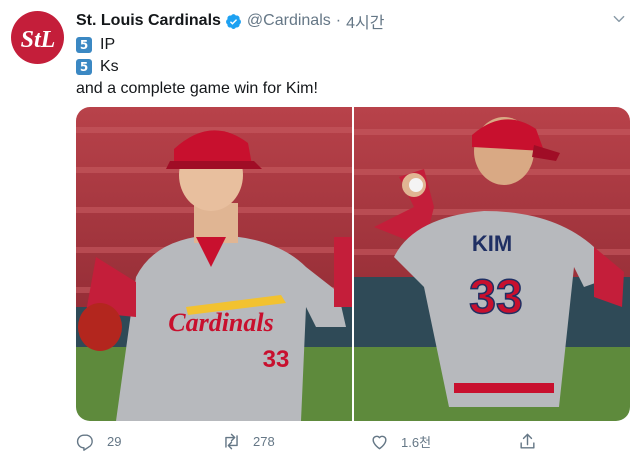  What do you see at coordinates (197, 45) in the screenshot?
I see `stat-line: 5 IP` at bounding box center [197, 45].